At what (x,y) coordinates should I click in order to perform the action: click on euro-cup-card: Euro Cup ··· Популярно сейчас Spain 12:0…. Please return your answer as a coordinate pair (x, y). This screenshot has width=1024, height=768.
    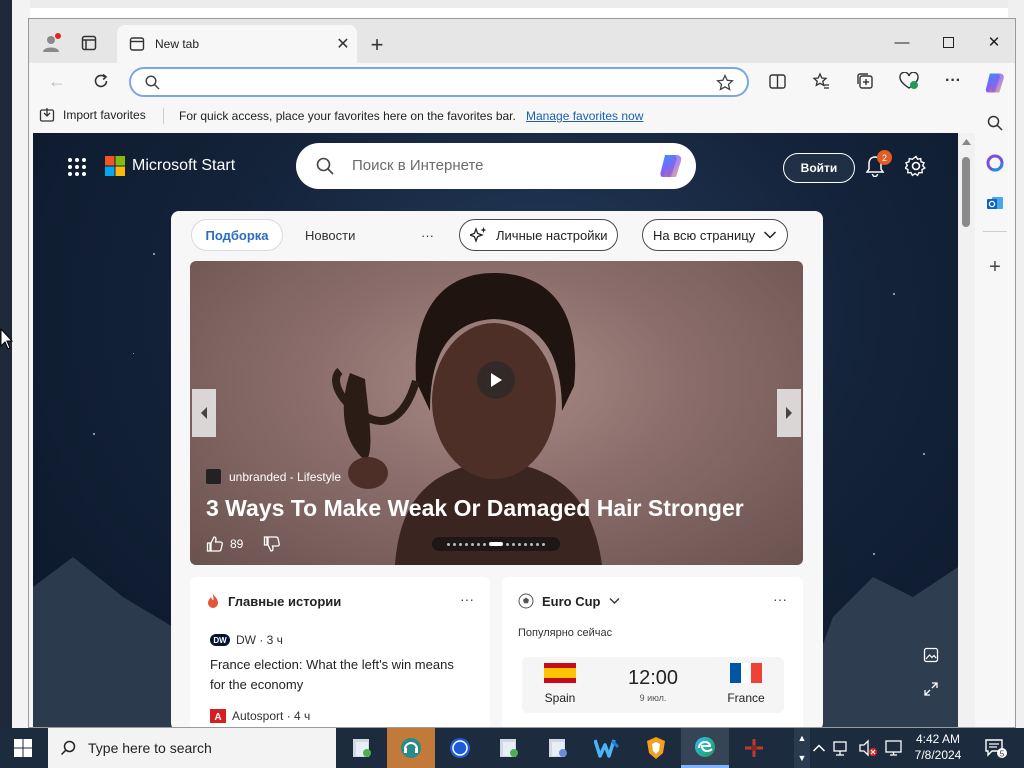
    Looking at the image, I should click on (652, 652).